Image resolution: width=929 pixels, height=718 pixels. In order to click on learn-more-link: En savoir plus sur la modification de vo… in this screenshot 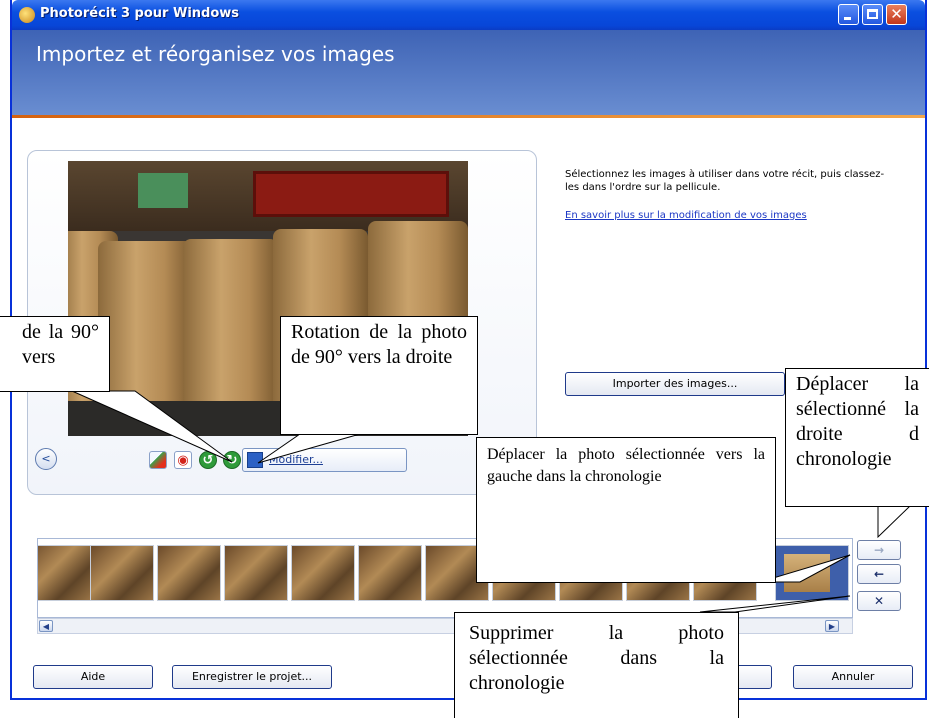, I will do `click(686, 215)`.